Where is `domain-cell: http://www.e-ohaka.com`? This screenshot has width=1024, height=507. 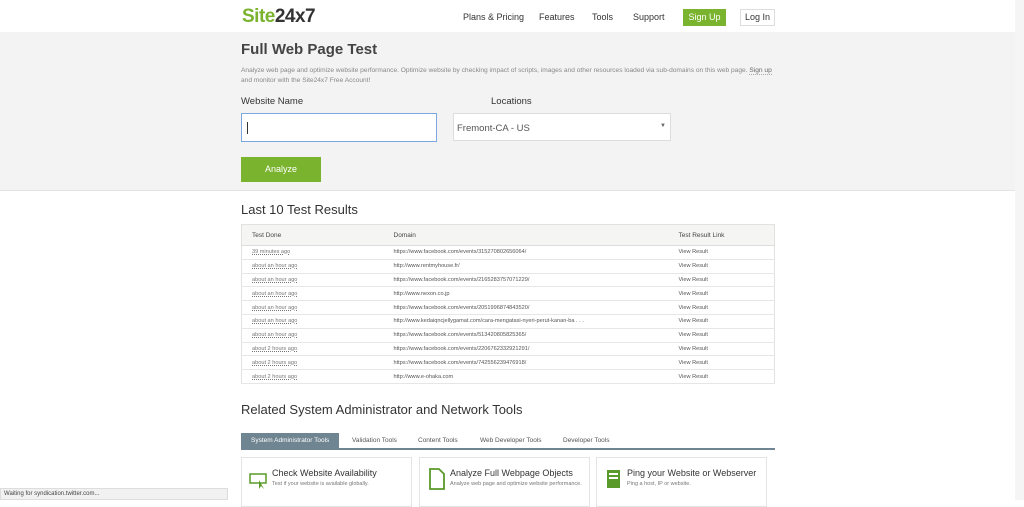 domain-cell: http://www.e-ohaka.com is located at coordinates (536, 376).